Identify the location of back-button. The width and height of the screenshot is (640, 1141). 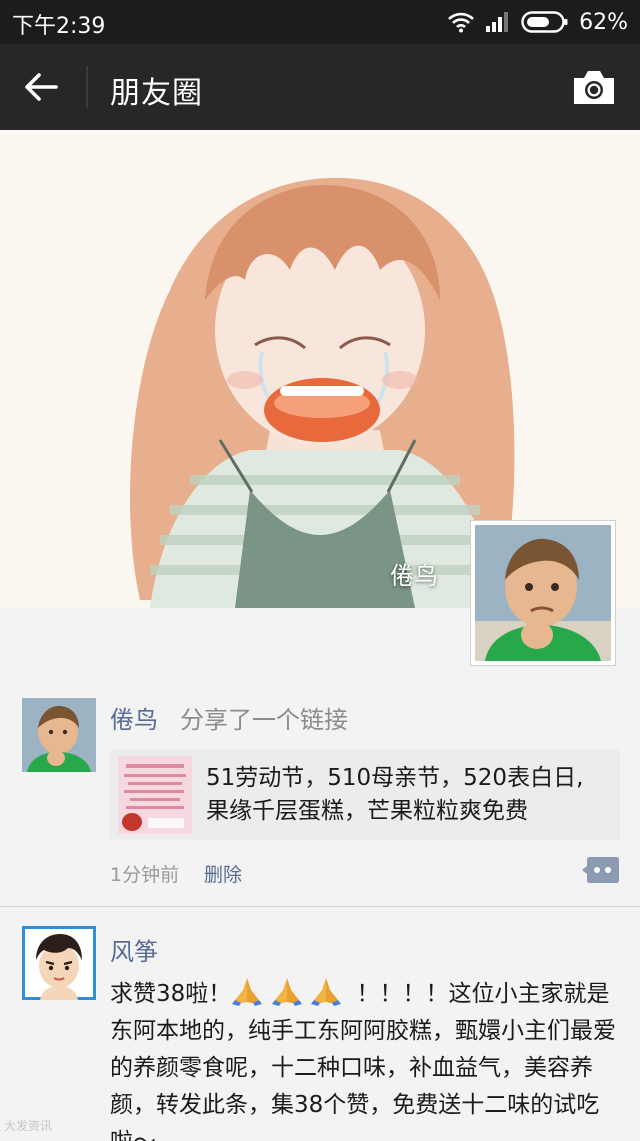
(41, 87).